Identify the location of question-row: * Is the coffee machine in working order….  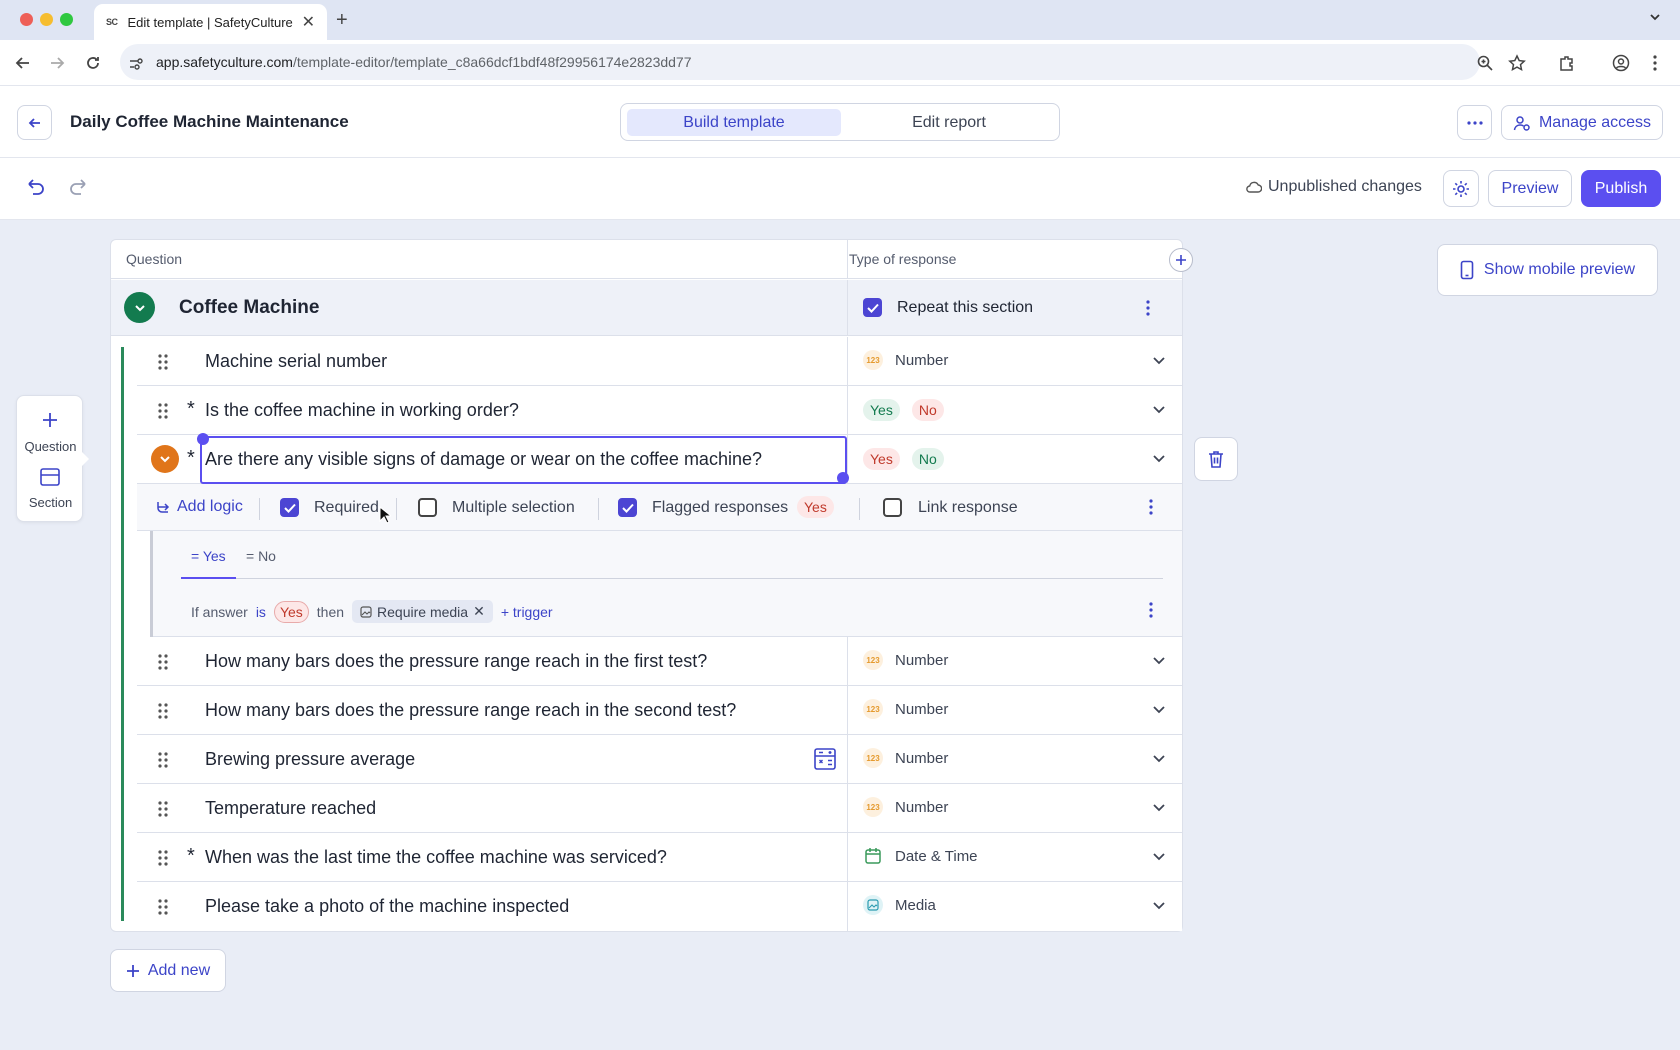
(659, 410).